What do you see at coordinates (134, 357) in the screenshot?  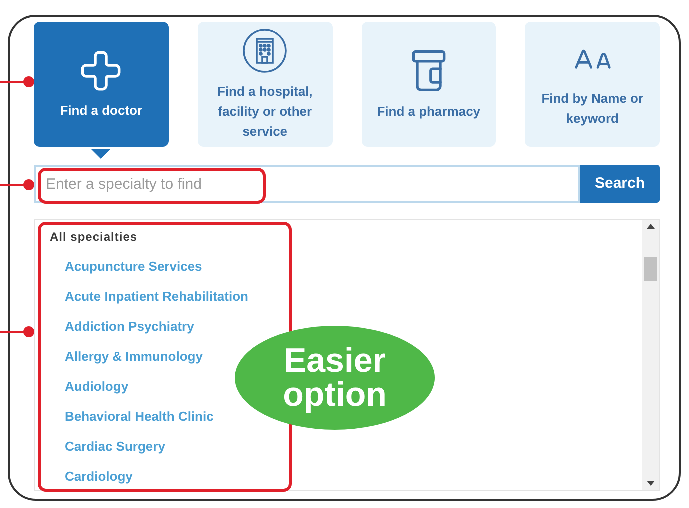 I see `specialty-link: Allergy & Immunology` at bounding box center [134, 357].